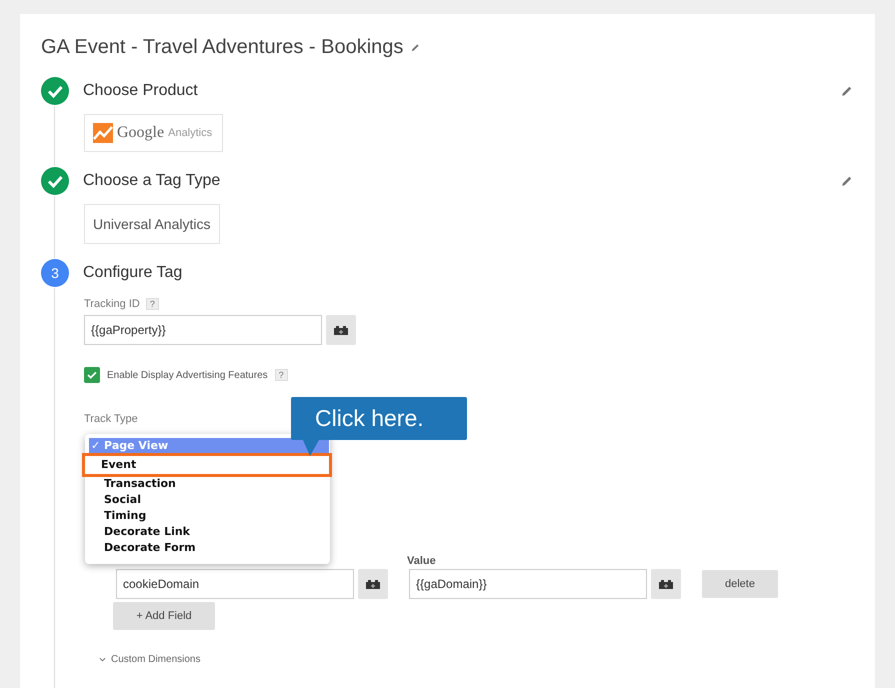 The height and width of the screenshot is (688, 895). Describe the element at coordinates (132, 273) in the screenshot. I see `step-title: Configure Tag` at that location.